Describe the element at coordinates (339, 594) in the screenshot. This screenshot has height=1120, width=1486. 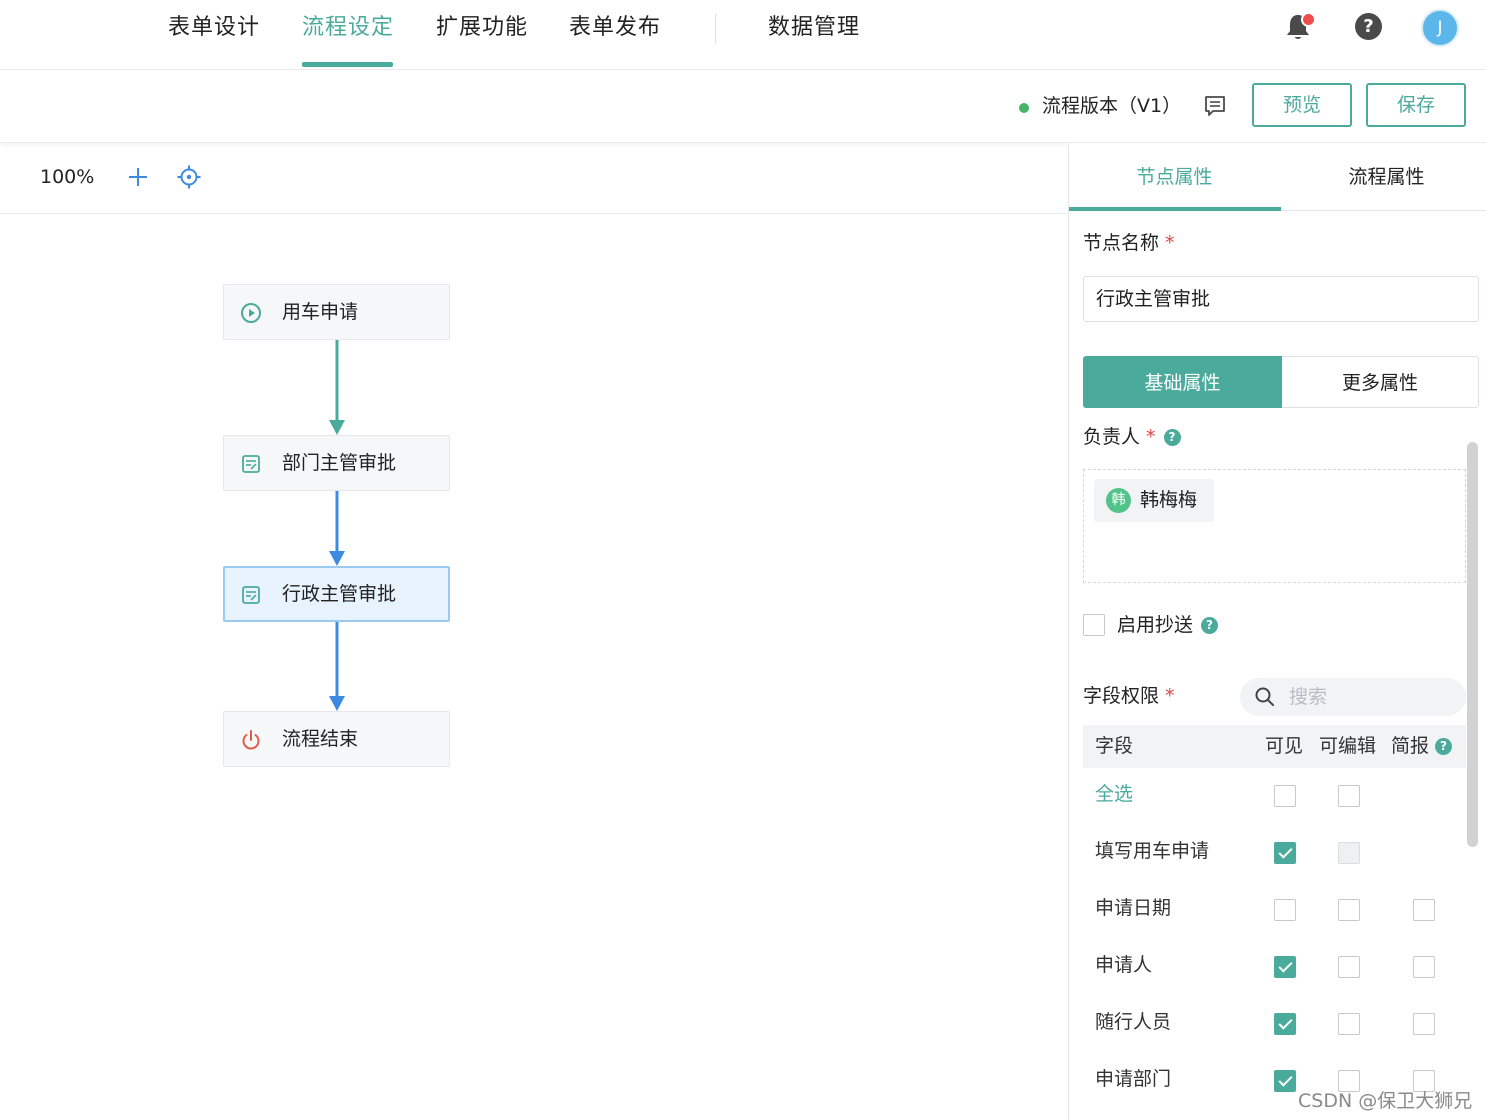
I see `node-label: 行政主管审批` at that location.